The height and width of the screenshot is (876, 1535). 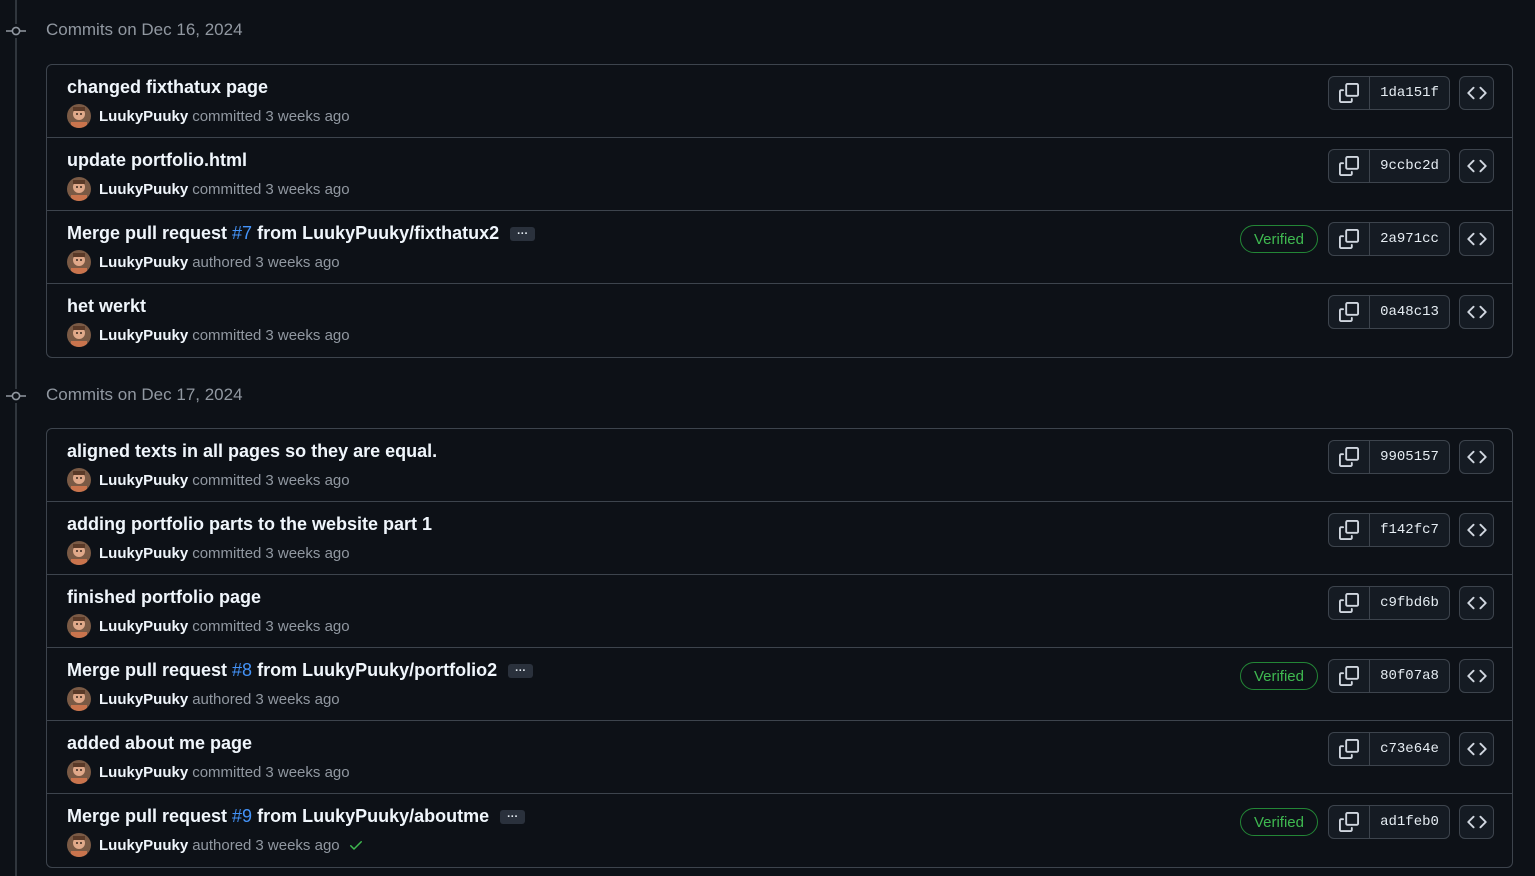 I want to click on commit-sha-link: 0a48c13, so click(x=1409, y=312).